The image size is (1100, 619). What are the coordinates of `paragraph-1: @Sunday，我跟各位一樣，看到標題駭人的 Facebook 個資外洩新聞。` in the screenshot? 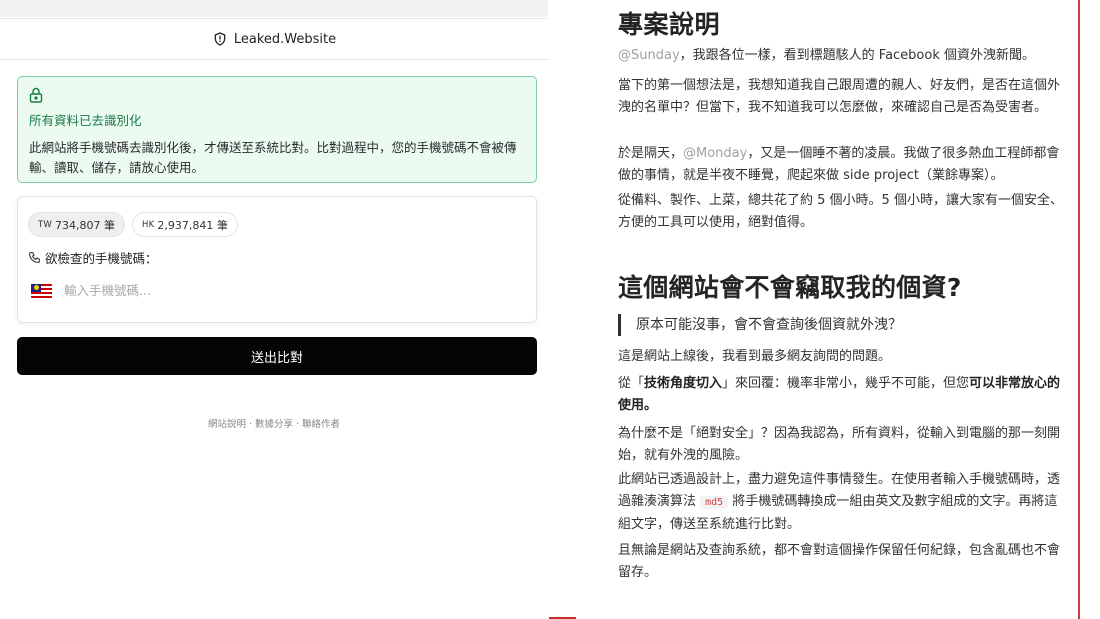 It's located at (840, 56).